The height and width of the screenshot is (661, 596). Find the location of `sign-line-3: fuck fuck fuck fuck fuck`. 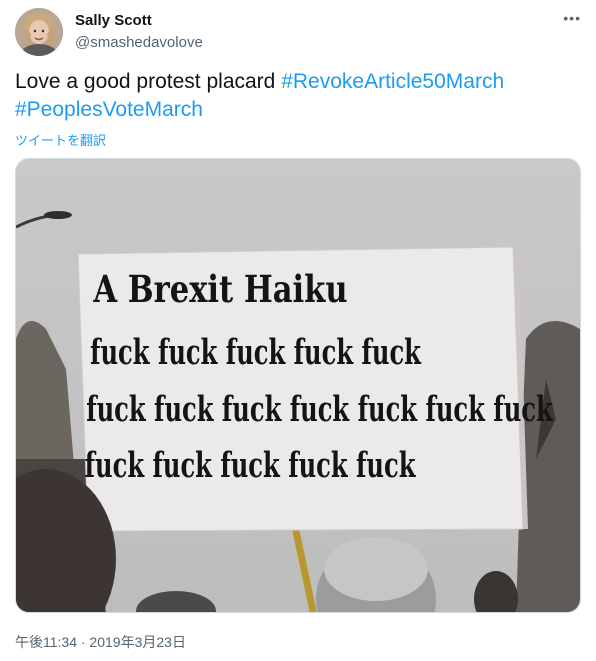

sign-line-3: fuck fuck fuck fuck fuck is located at coordinates (251, 466).